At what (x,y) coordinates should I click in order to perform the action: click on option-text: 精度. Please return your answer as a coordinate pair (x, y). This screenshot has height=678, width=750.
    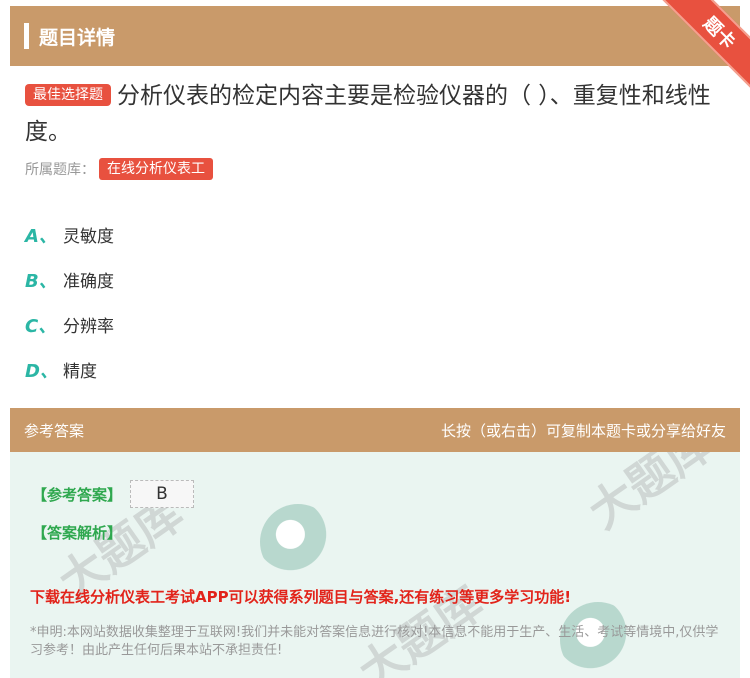
    Looking at the image, I should click on (80, 372).